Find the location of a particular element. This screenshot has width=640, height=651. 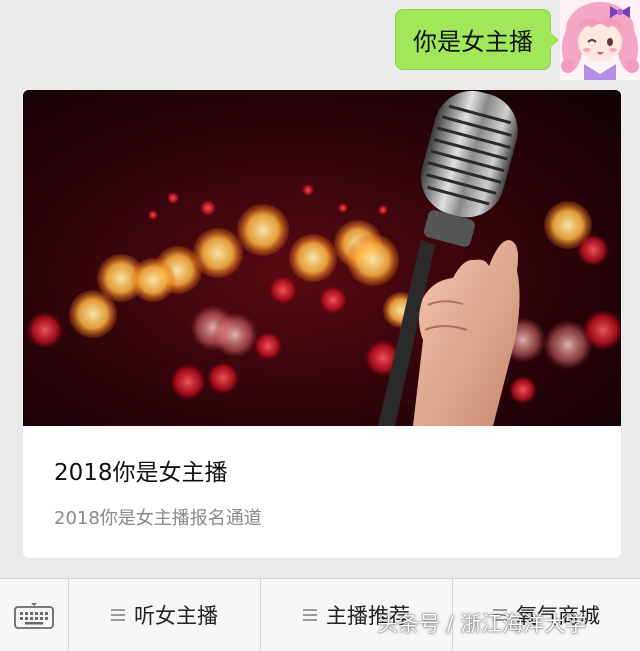

menu-item-listen-anchor: 听女主播 is located at coordinates (165, 615).